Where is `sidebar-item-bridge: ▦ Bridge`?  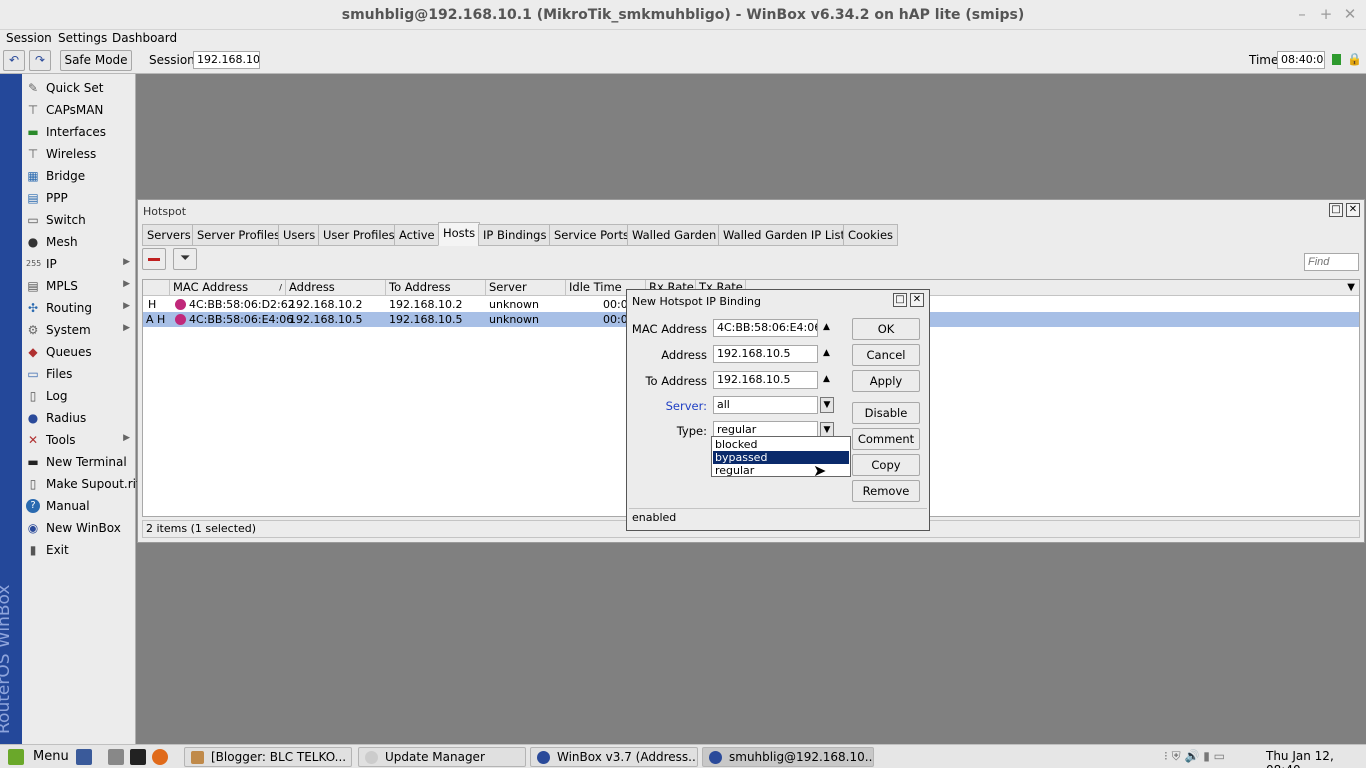
sidebar-item-bridge: ▦ Bridge is located at coordinates (79, 176).